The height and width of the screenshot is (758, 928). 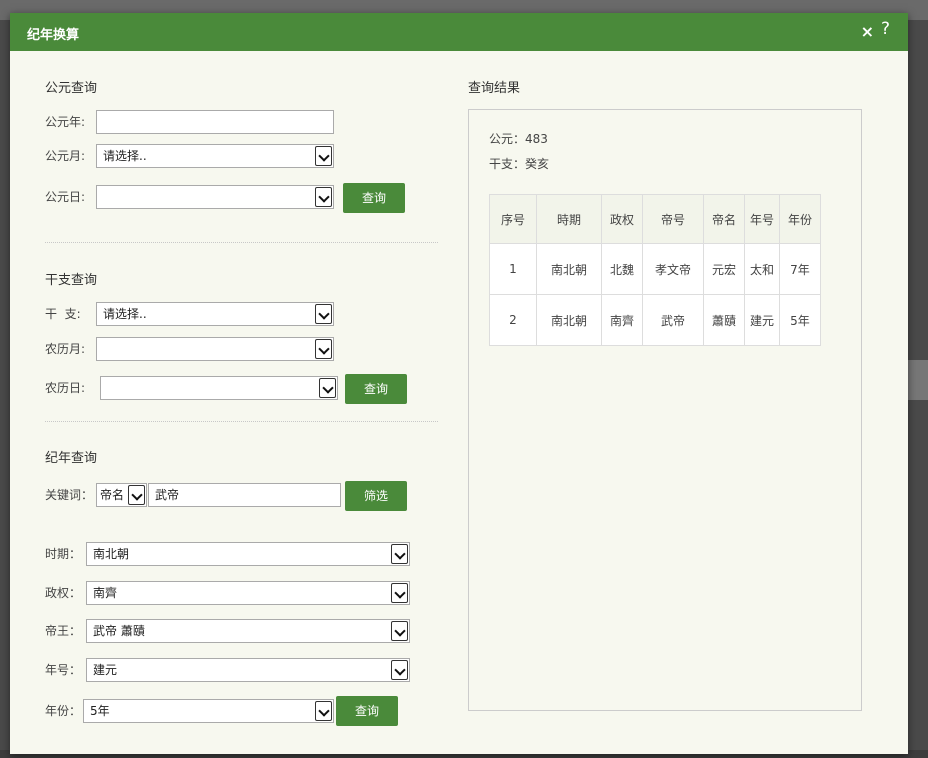 I want to click on filter-button: 筛选, so click(x=376, y=496).